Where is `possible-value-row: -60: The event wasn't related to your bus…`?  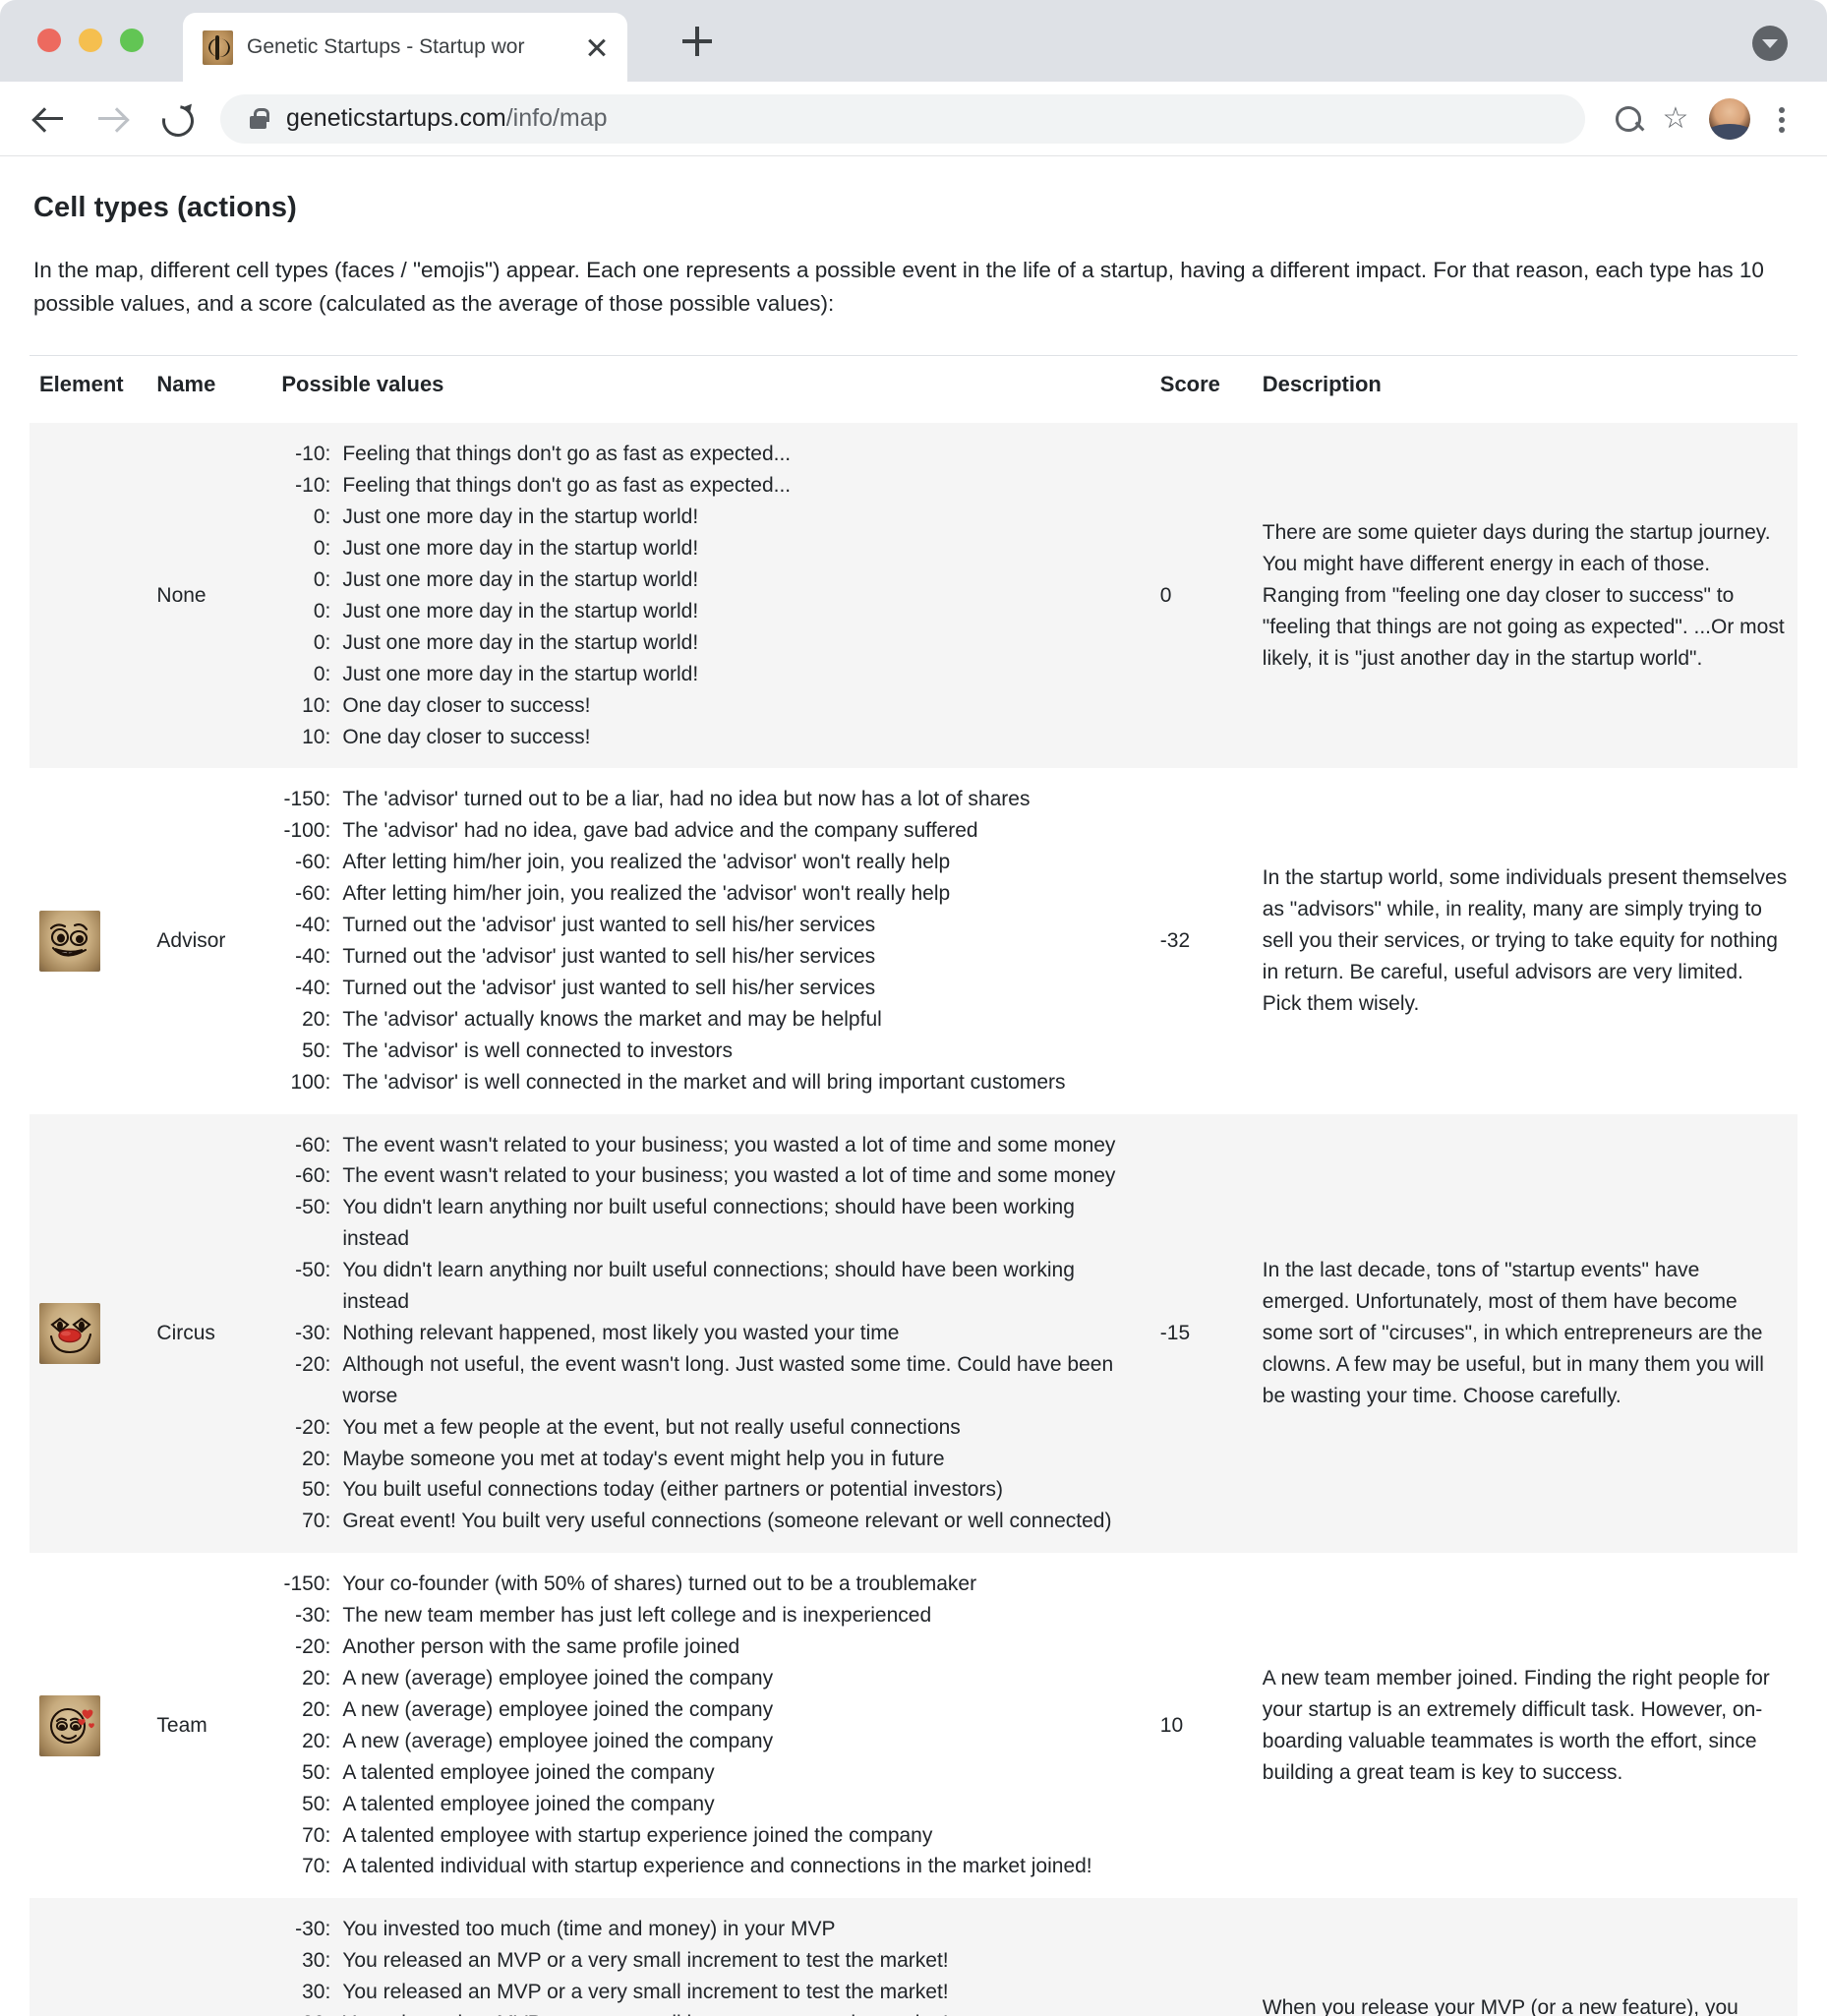 possible-value-row: -60: The event wasn't related to your bus… is located at coordinates (710, 1176).